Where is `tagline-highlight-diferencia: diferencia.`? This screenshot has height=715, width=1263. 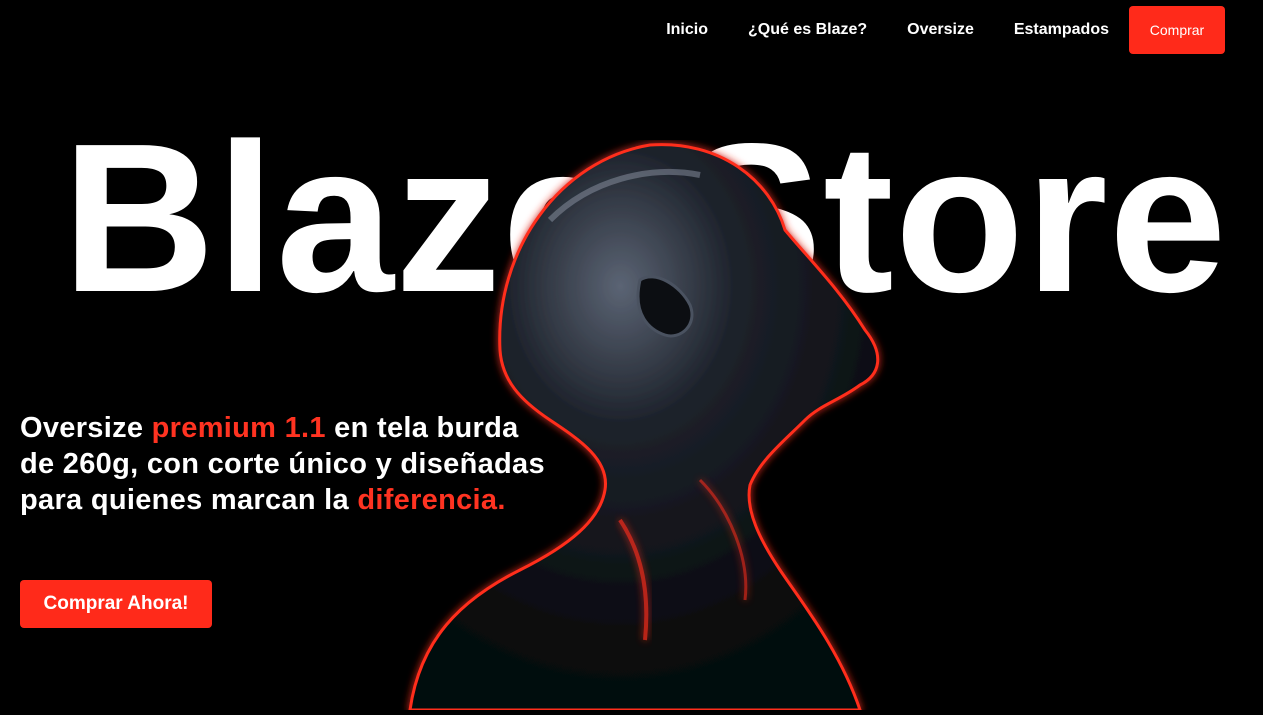
tagline-highlight-diferencia: diferencia. is located at coordinates (431, 500).